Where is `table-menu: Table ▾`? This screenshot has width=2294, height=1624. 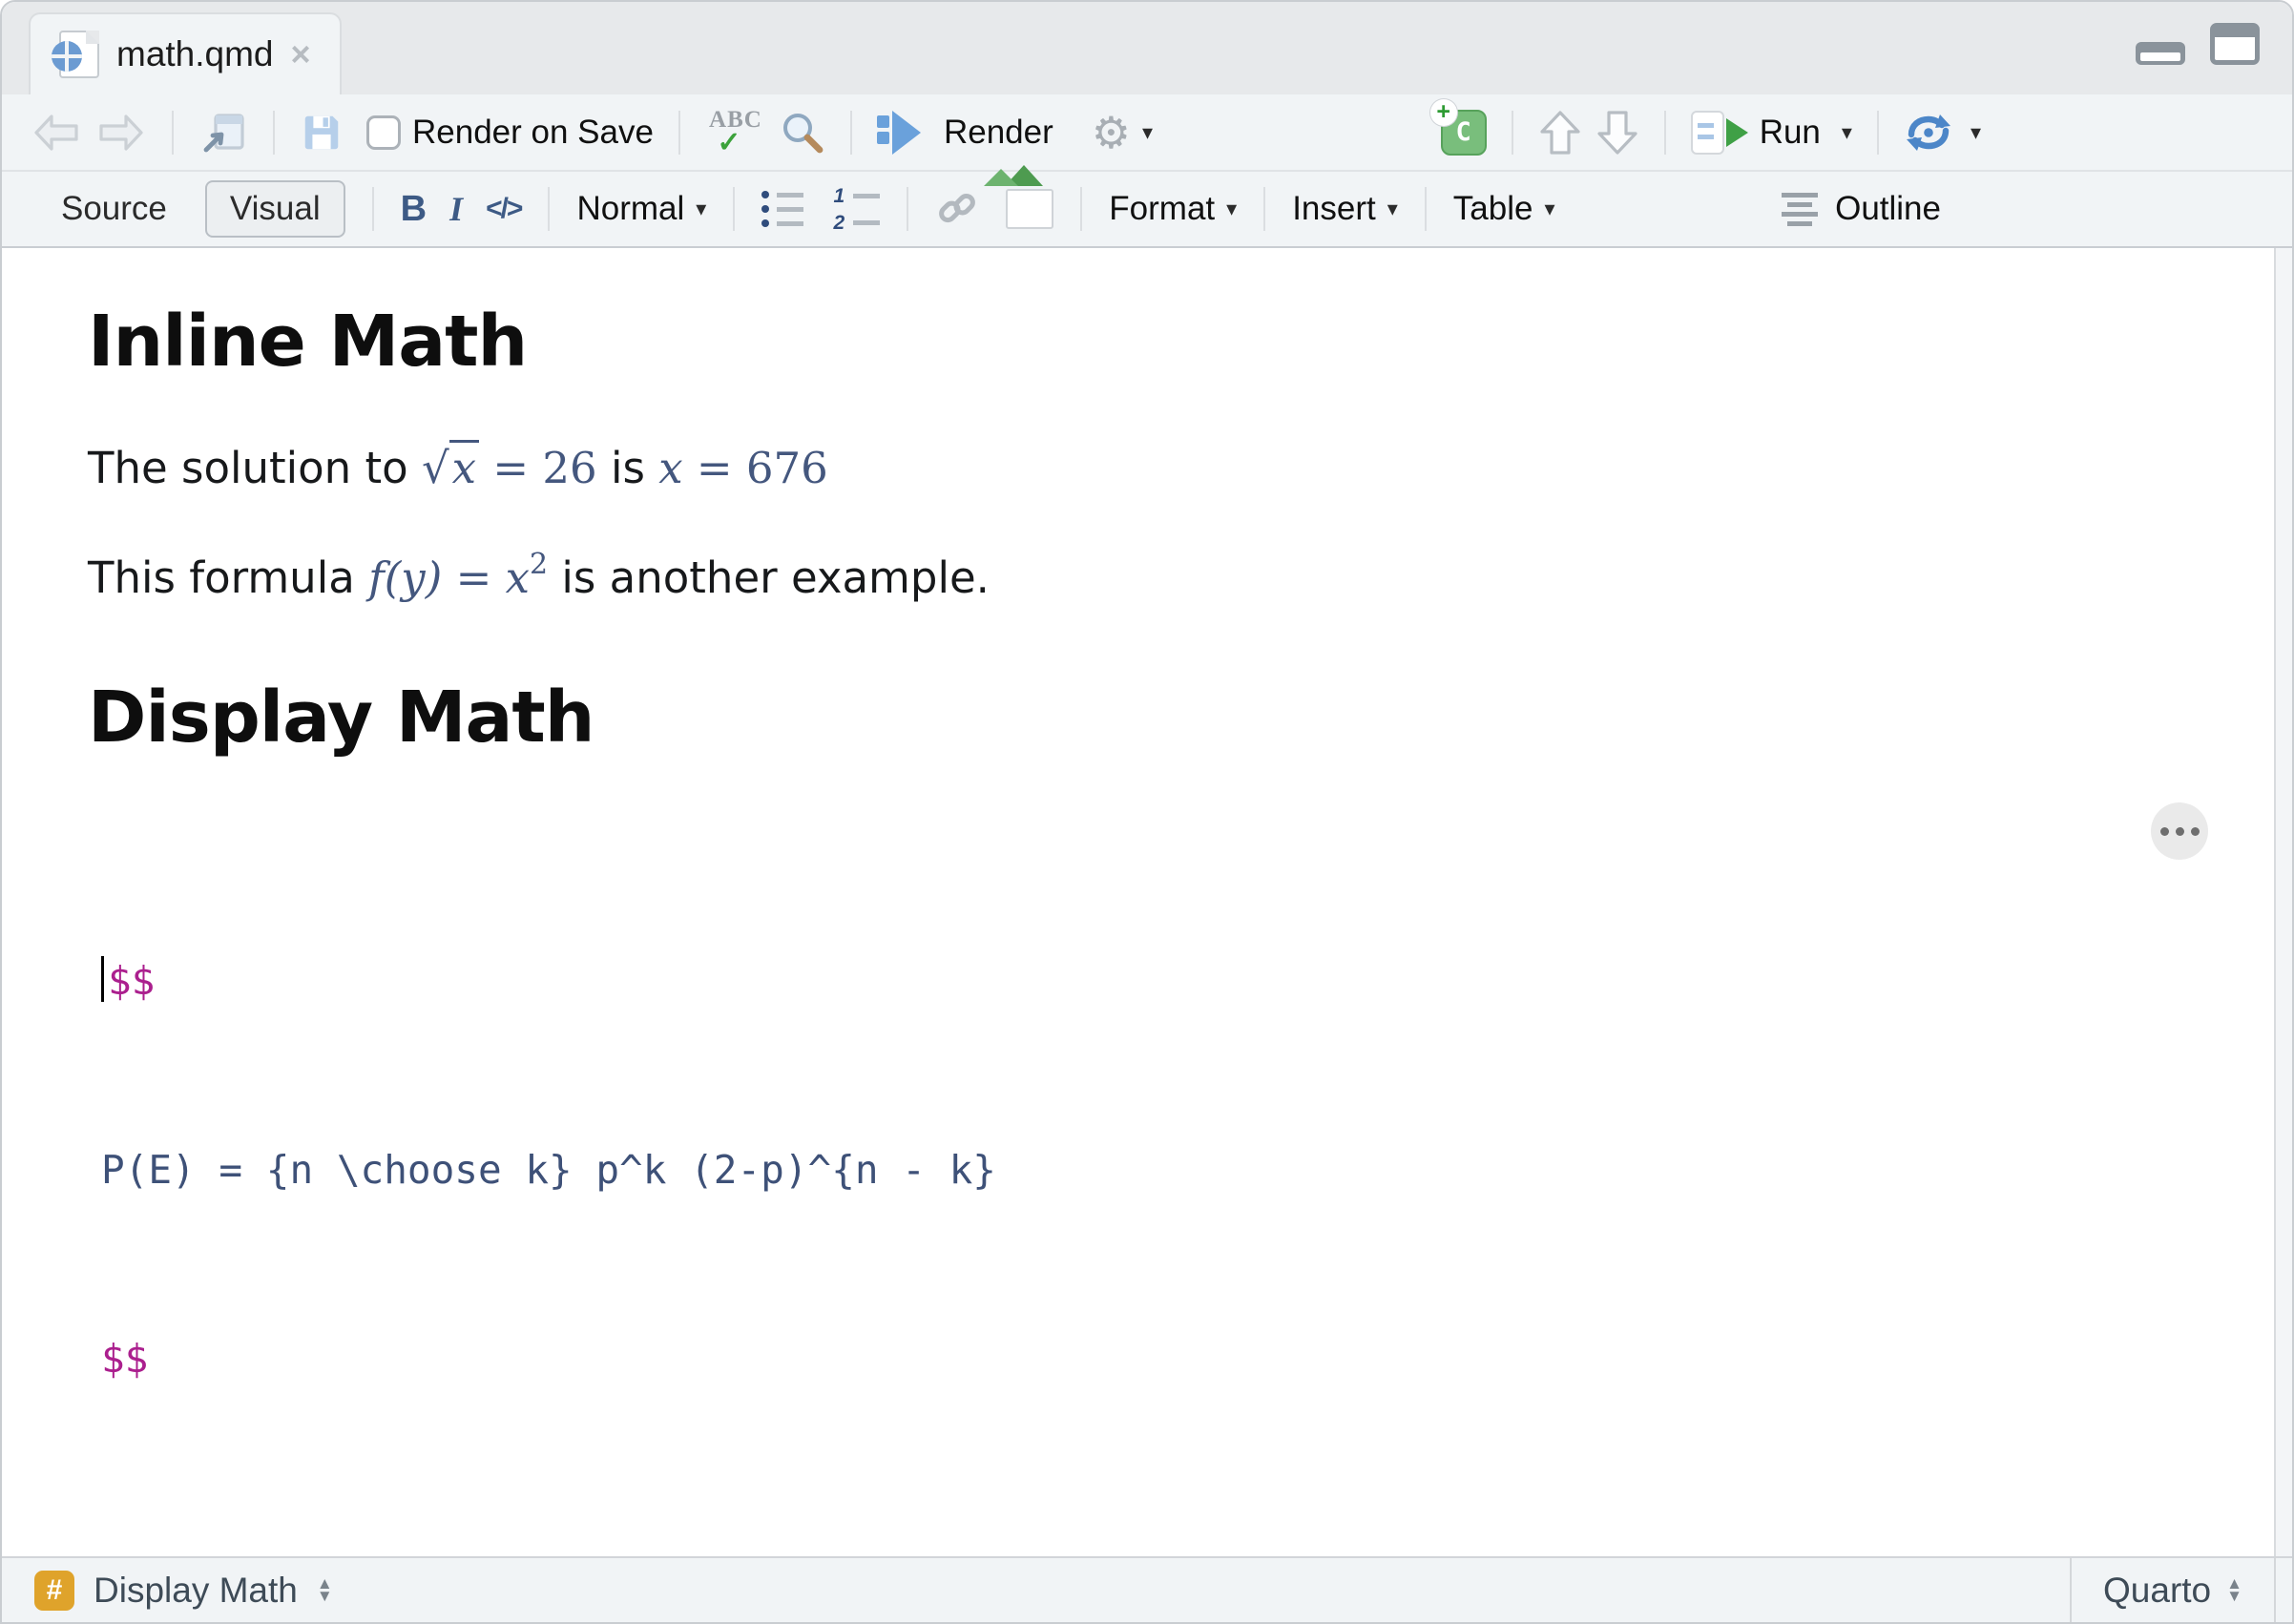
table-menu: Table ▾ is located at coordinates (1504, 209).